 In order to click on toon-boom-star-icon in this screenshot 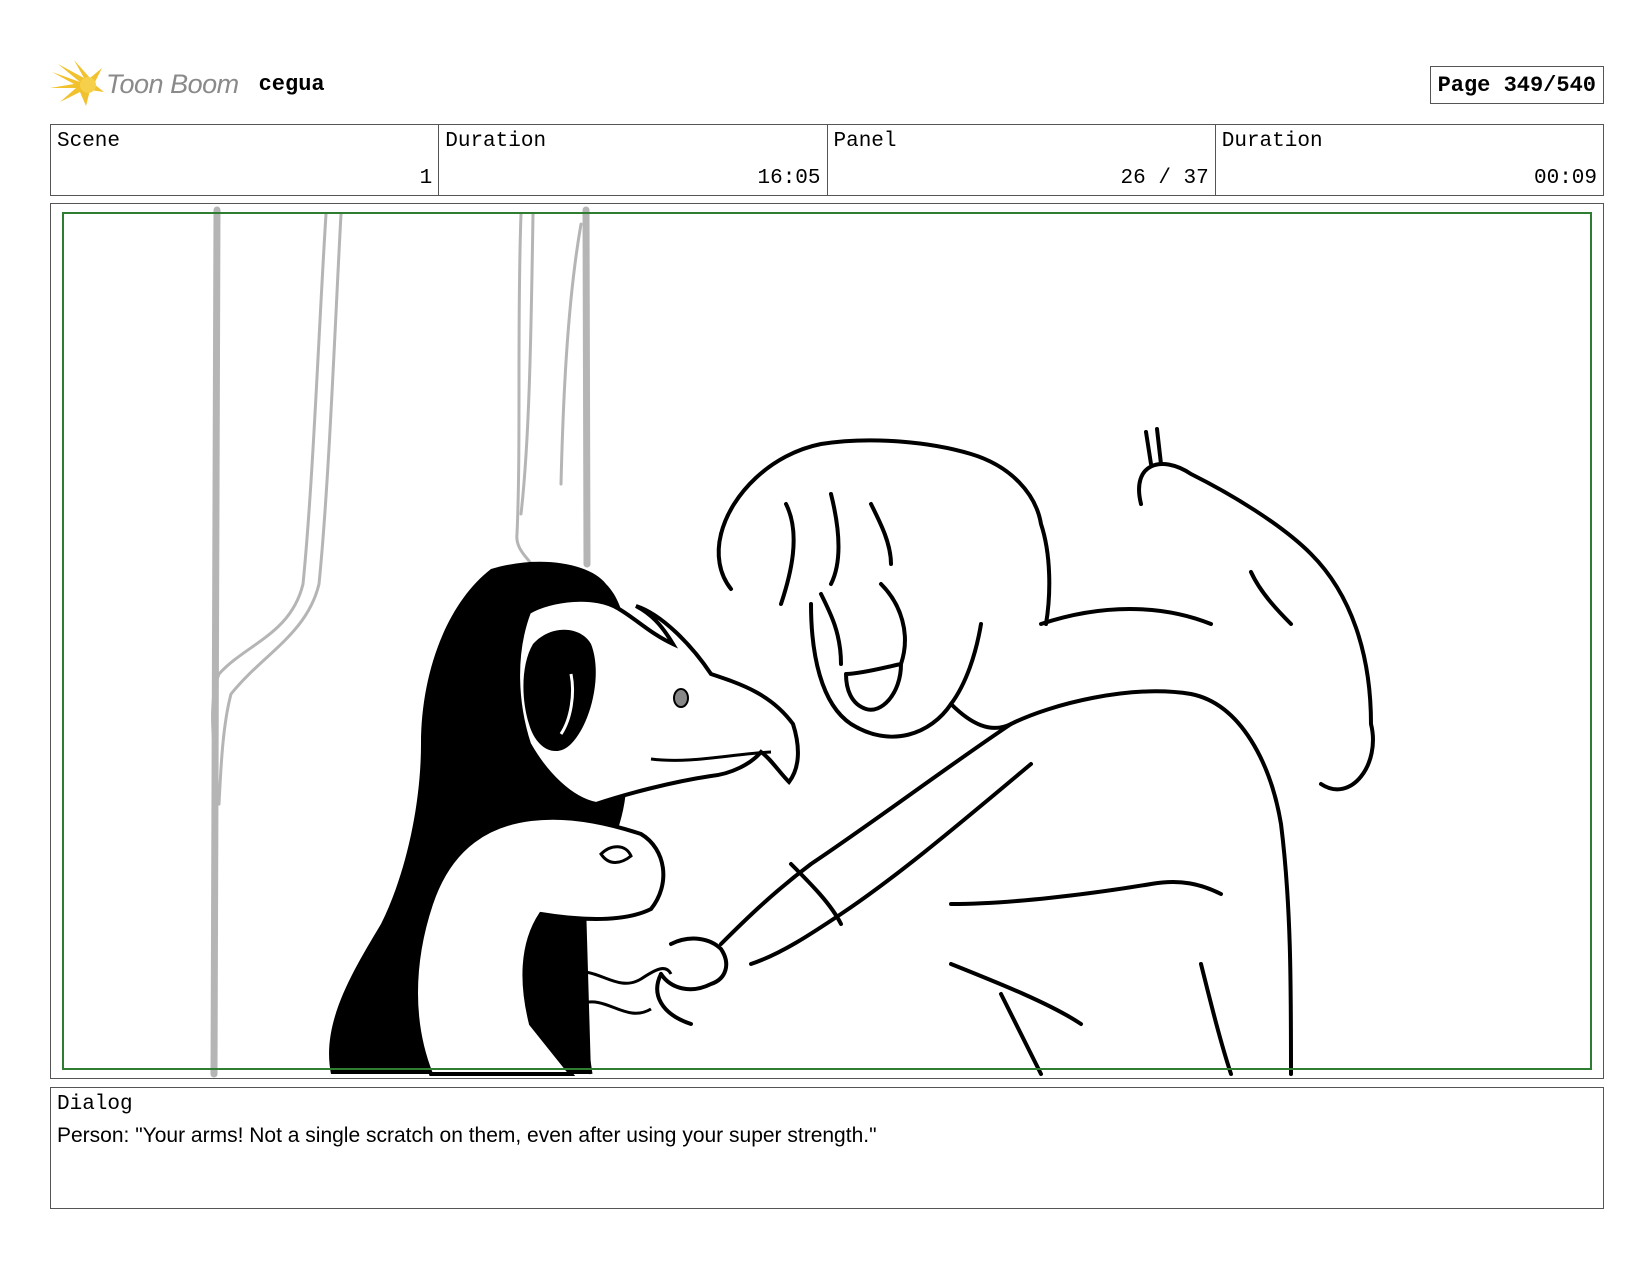, I will do `click(77, 83)`.